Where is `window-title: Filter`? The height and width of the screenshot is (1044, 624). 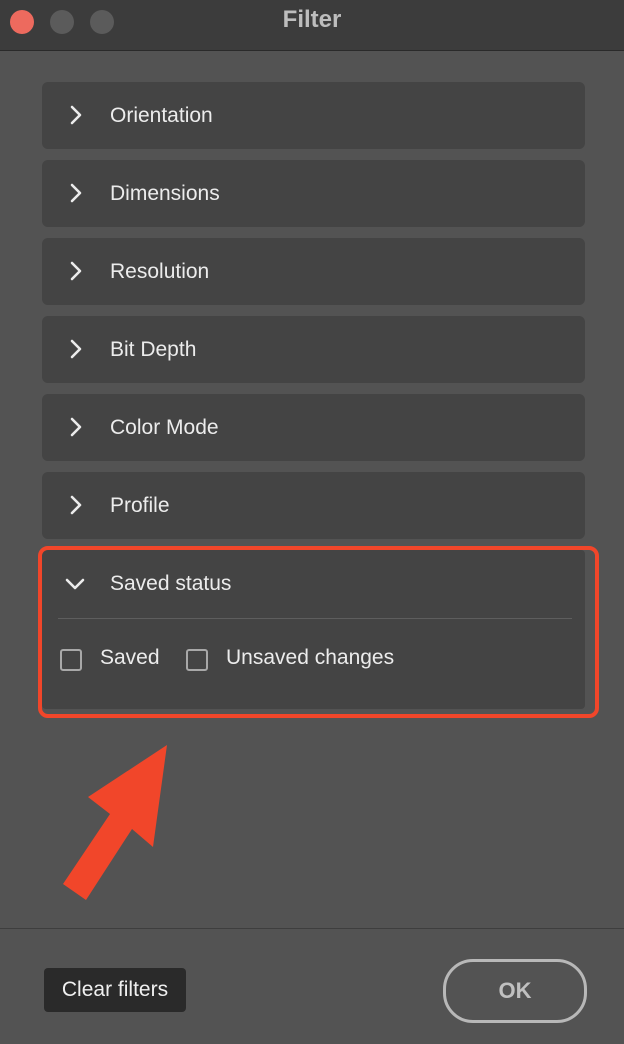
window-title: Filter is located at coordinates (312, 19).